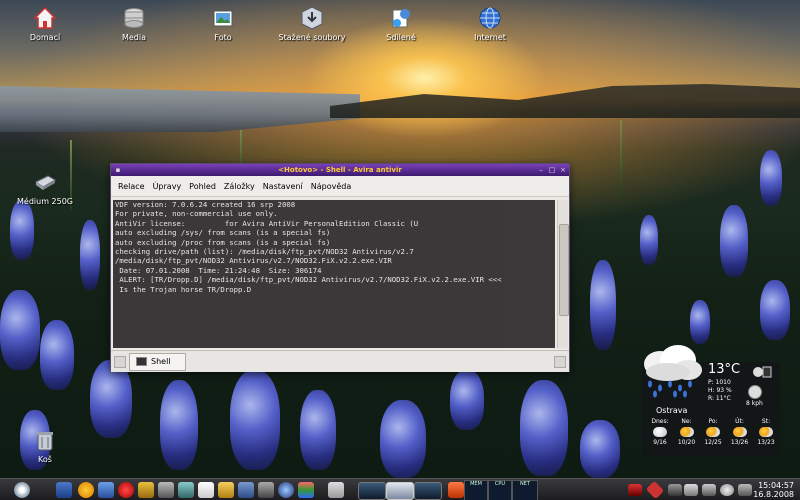 This screenshot has height=500, width=800. What do you see at coordinates (336, 490) in the screenshot?
I see `avira-task-icon` at bounding box center [336, 490].